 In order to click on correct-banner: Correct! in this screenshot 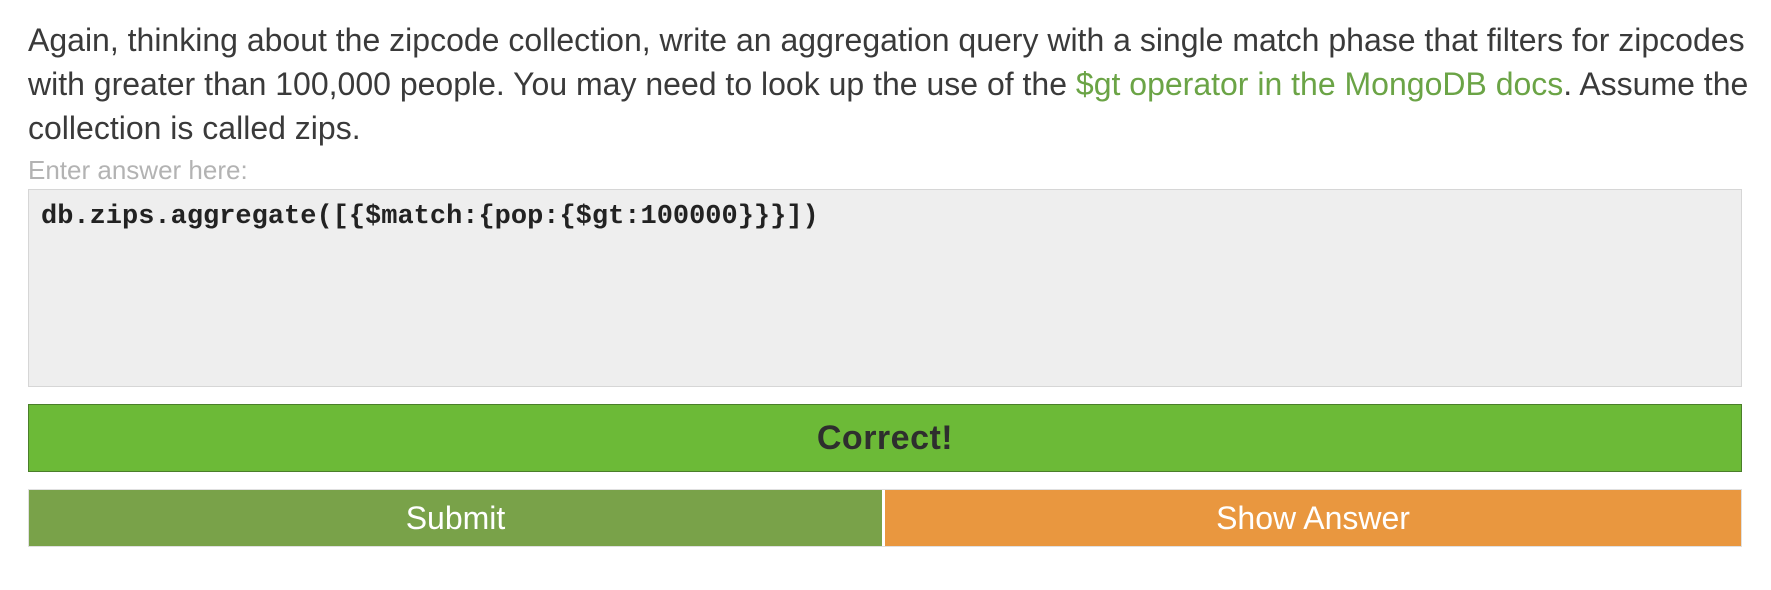, I will do `click(885, 438)`.